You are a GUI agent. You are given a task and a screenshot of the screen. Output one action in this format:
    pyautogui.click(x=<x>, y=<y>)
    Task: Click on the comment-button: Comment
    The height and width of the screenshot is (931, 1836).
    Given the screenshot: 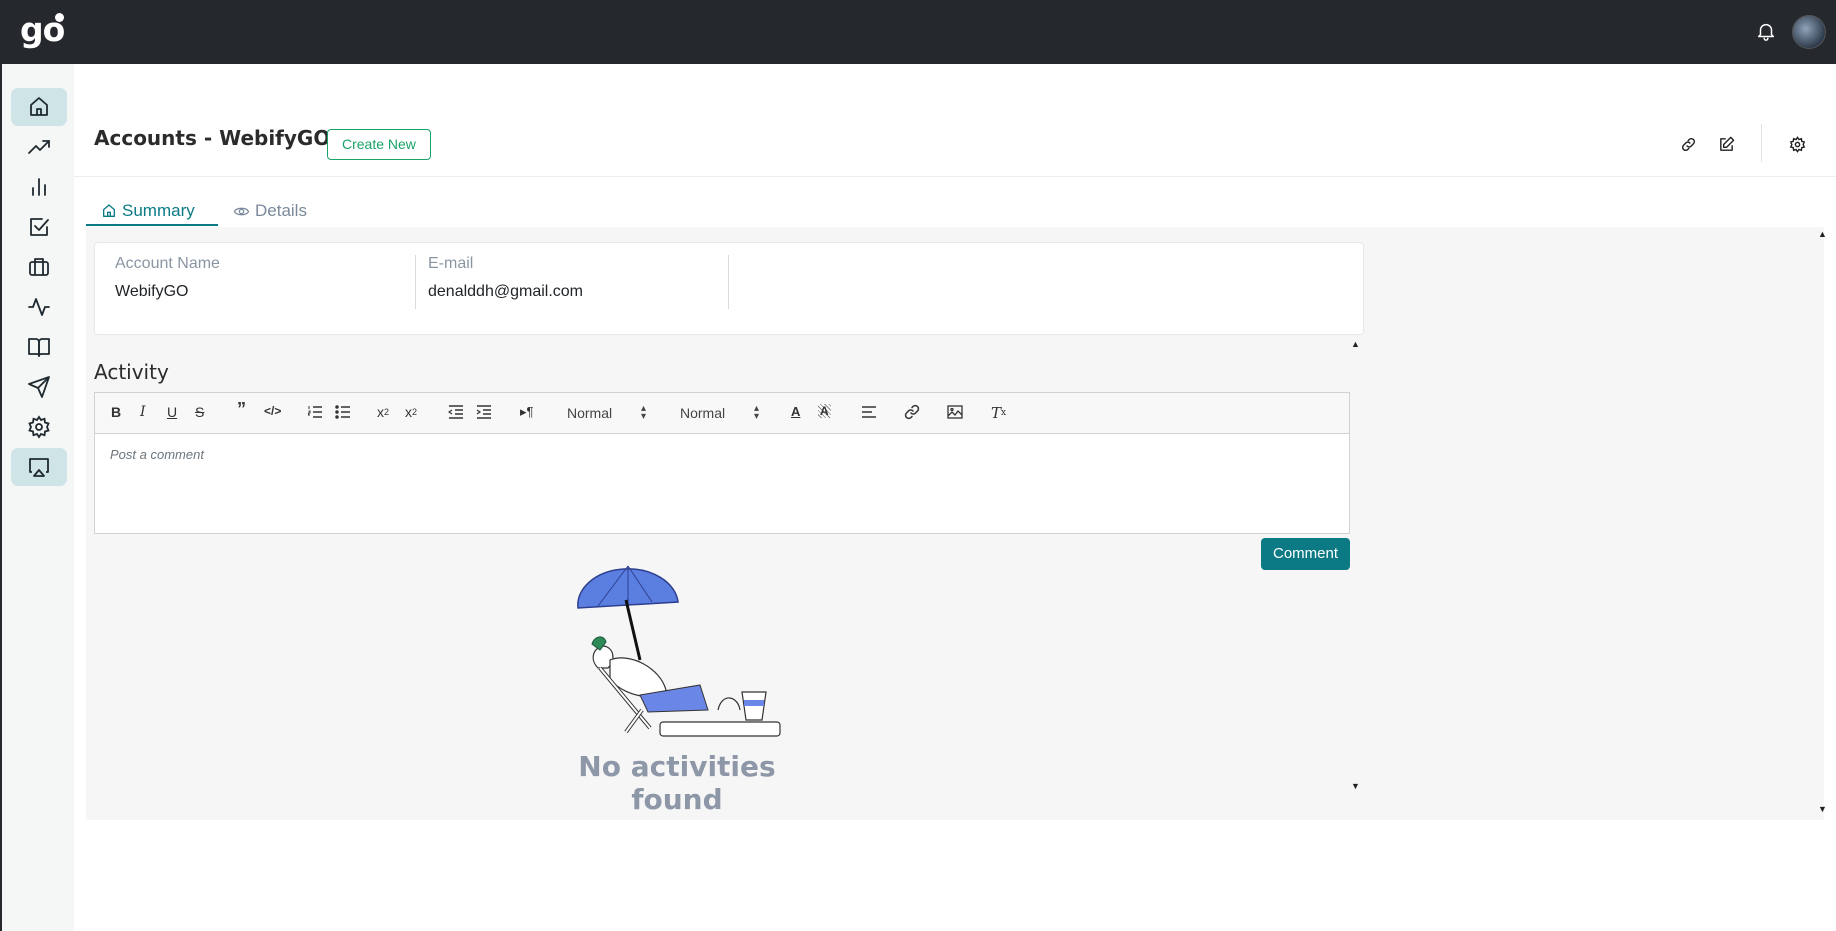 What is the action you would take?
    pyautogui.click(x=1305, y=554)
    